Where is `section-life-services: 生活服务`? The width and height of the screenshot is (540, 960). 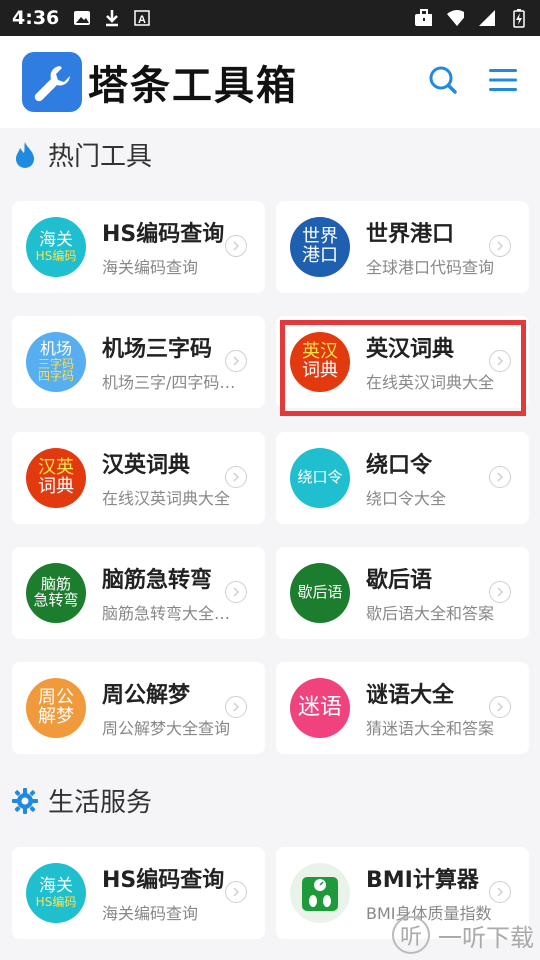
section-life-services: 生活服务 is located at coordinates (82, 800).